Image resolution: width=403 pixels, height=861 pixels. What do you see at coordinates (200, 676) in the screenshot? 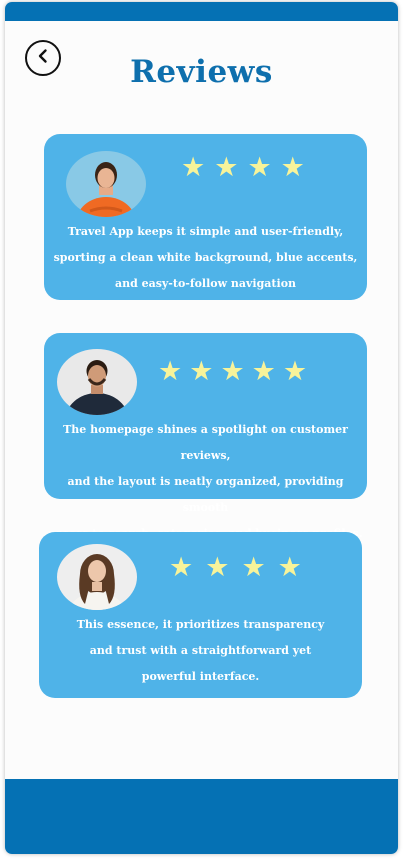
I see `review-line: powerful interface.` at bounding box center [200, 676].